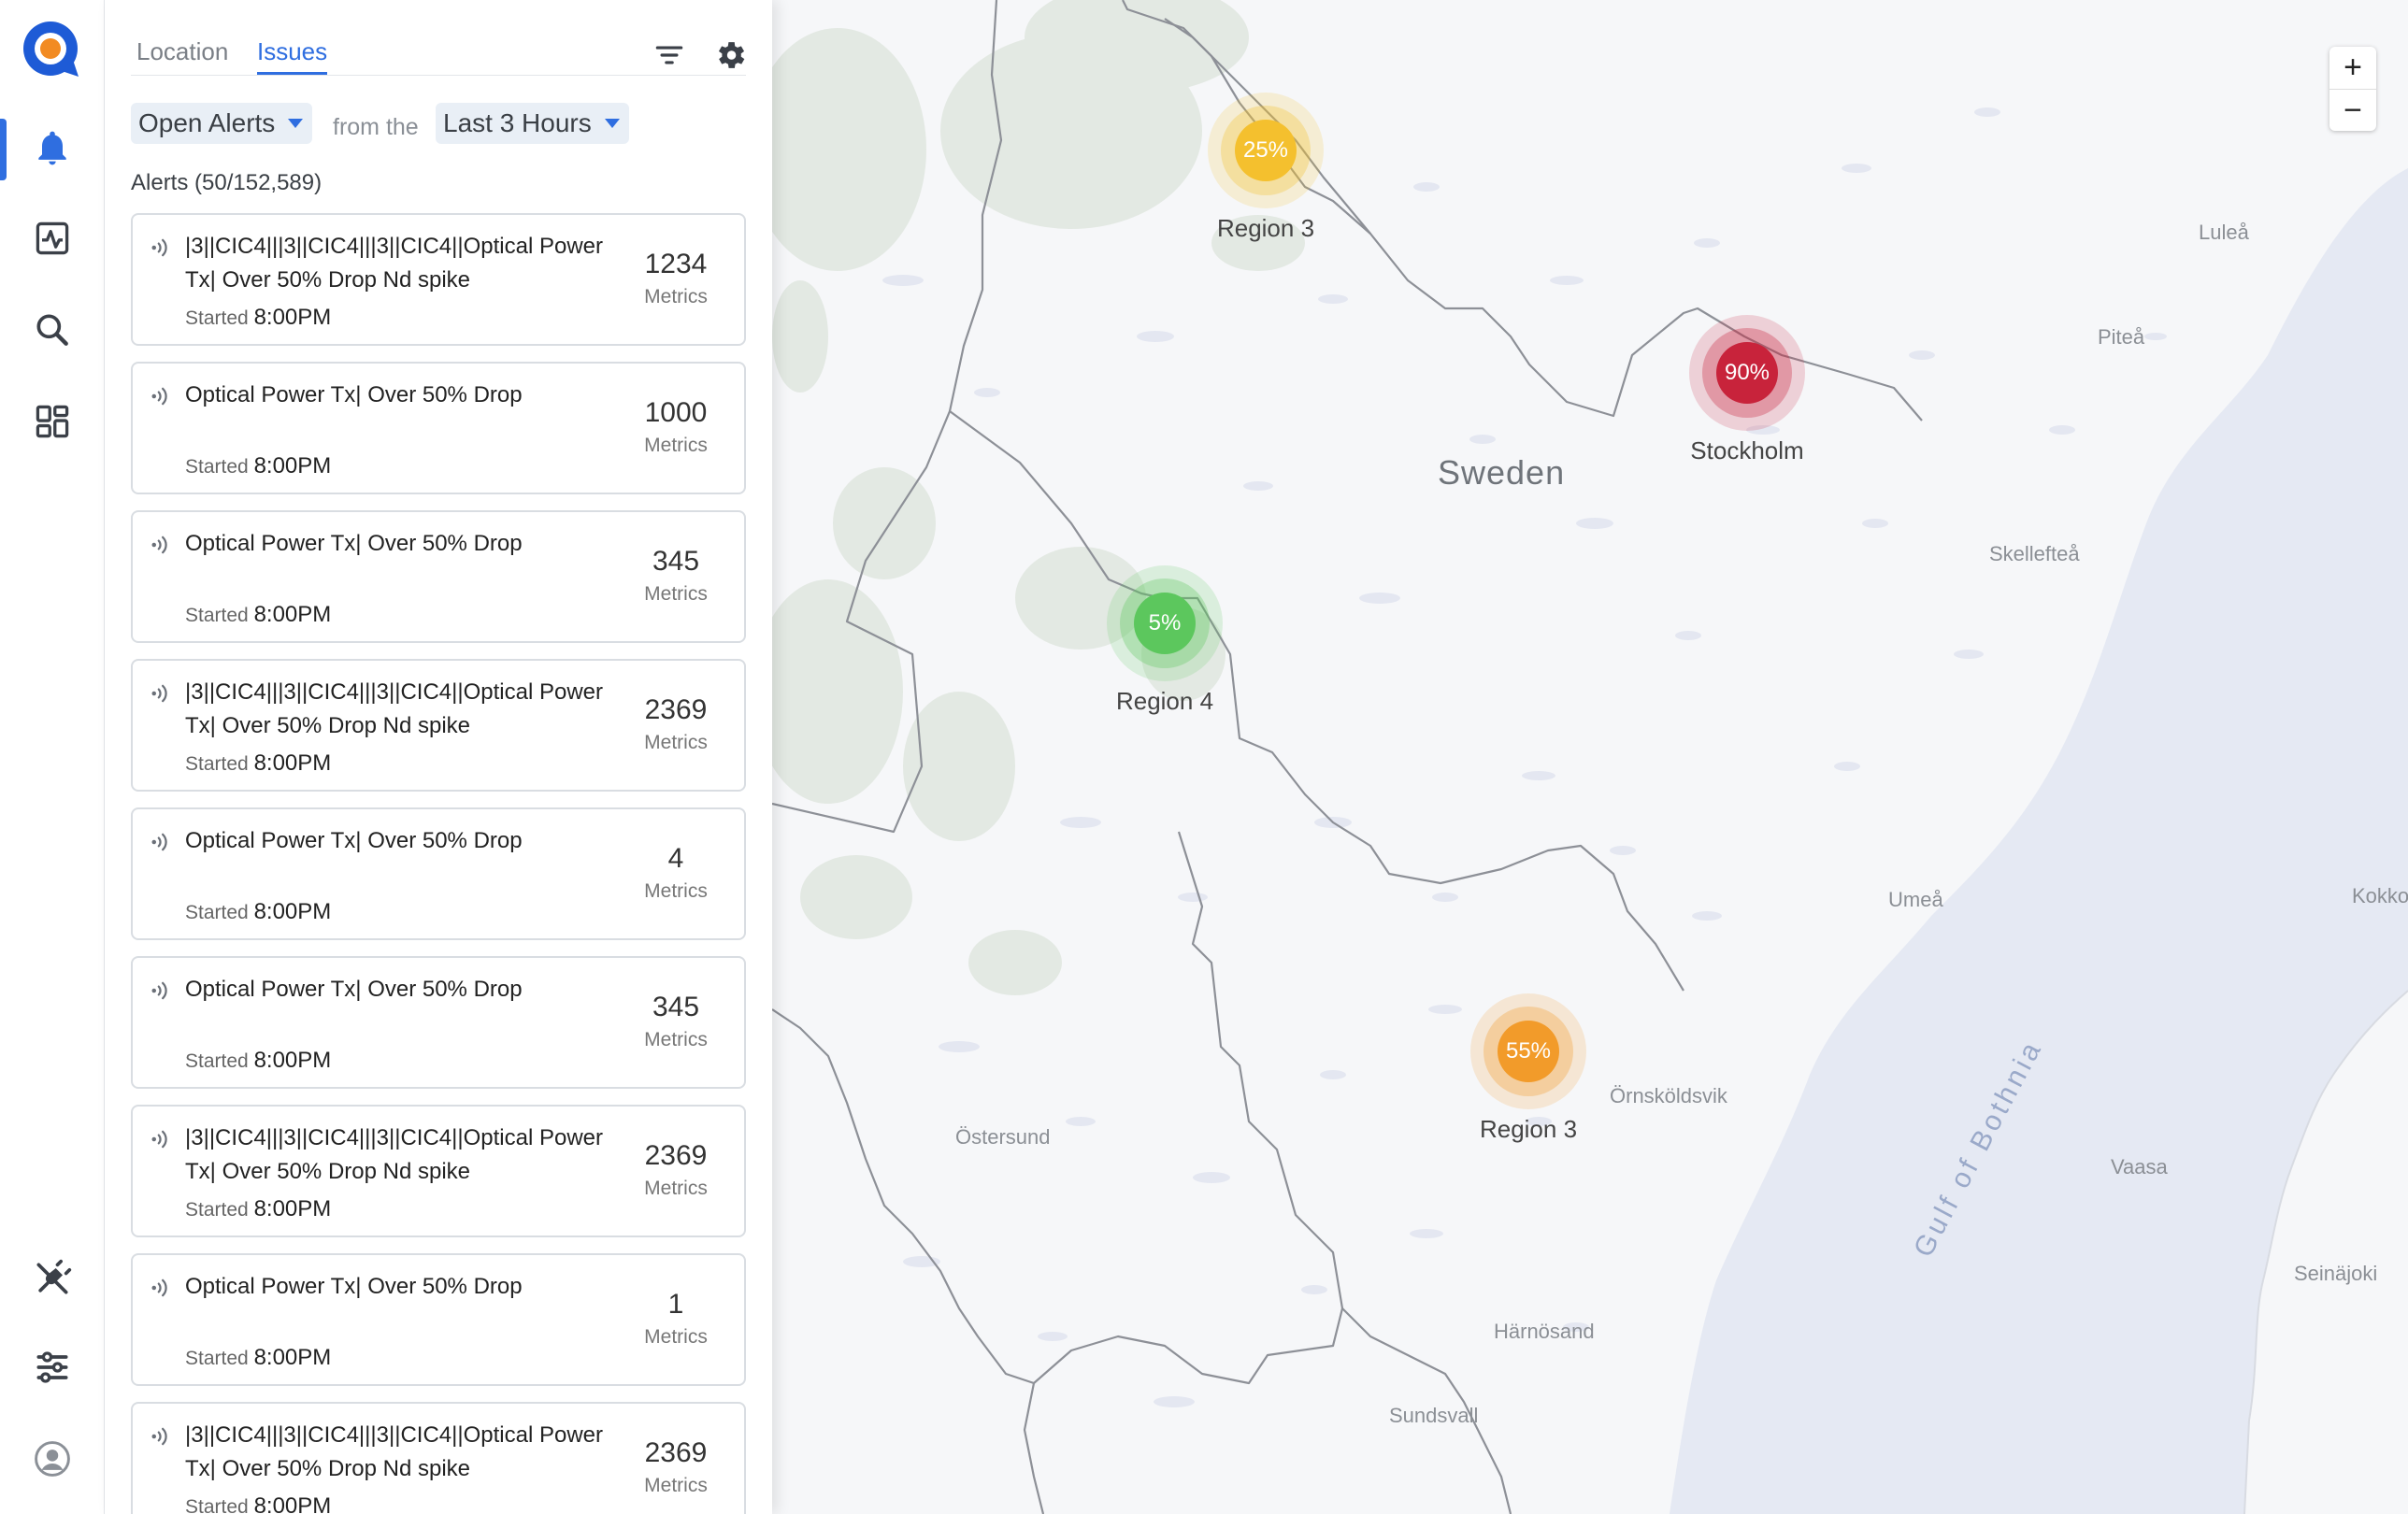  I want to click on alert-metric: 4 Metrics, so click(676, 873).